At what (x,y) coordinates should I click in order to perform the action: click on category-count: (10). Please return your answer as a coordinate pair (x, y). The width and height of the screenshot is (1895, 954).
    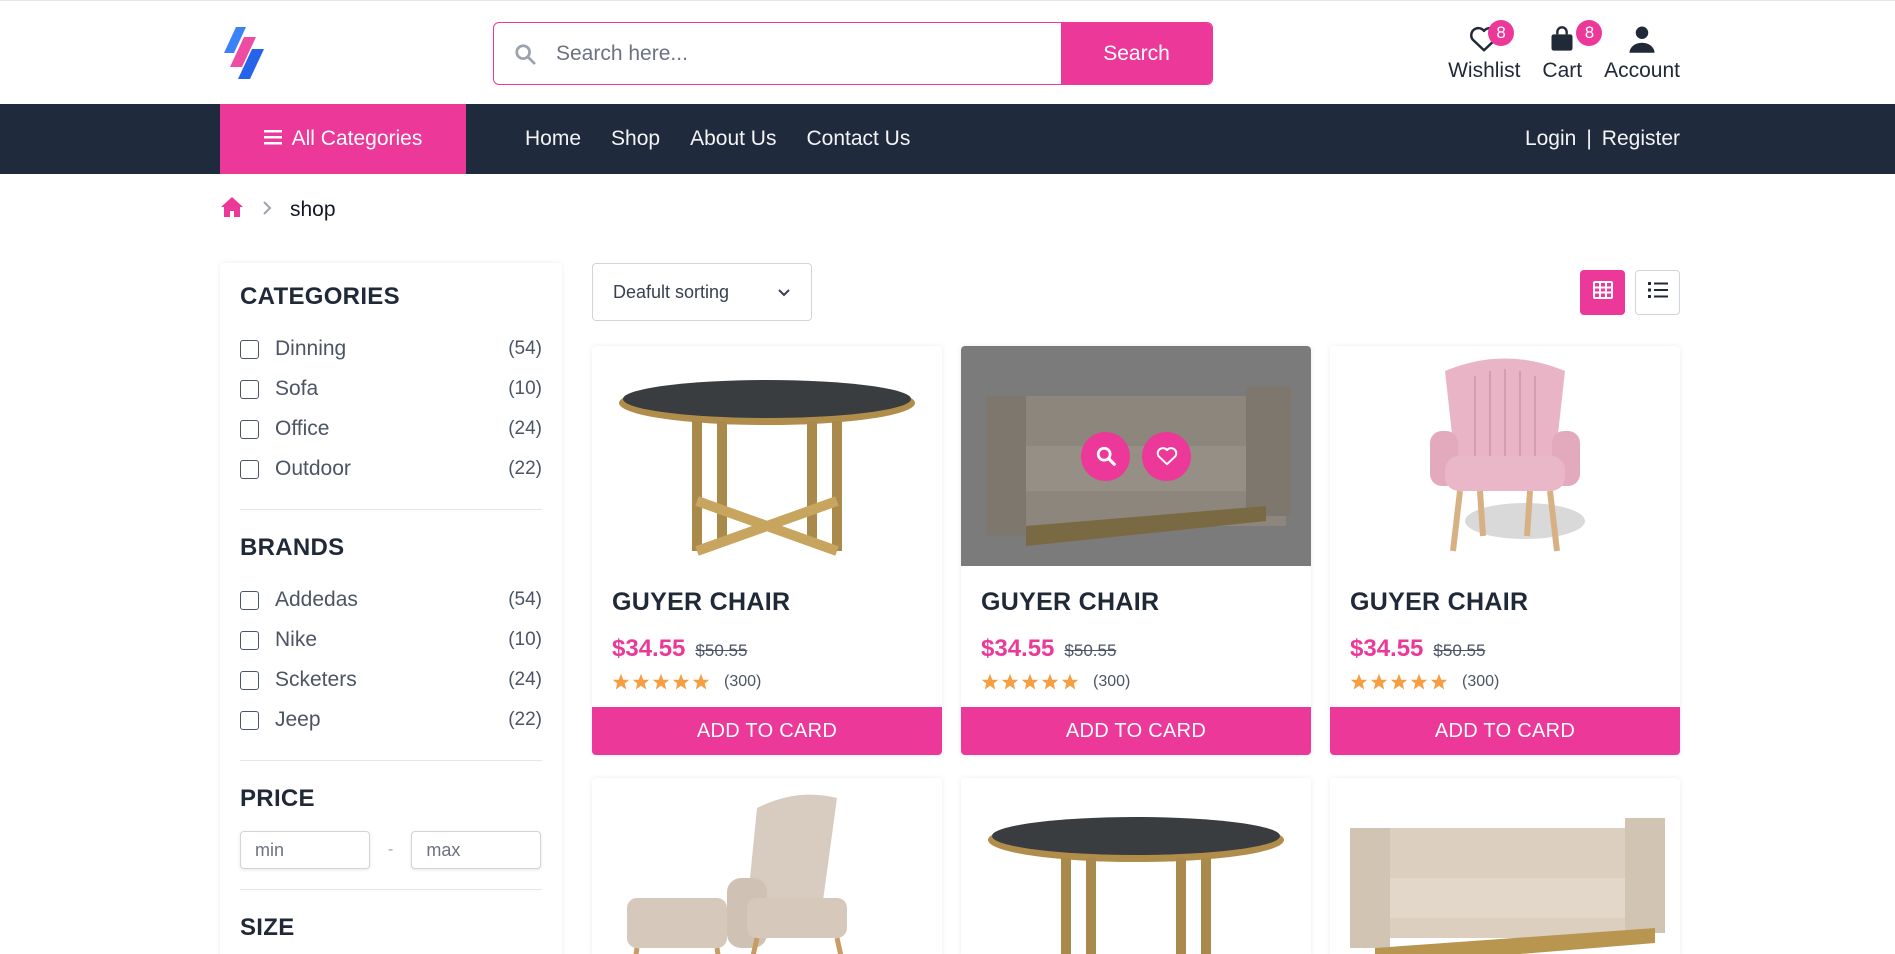
    Looking at the image, I should click on (525, 388).